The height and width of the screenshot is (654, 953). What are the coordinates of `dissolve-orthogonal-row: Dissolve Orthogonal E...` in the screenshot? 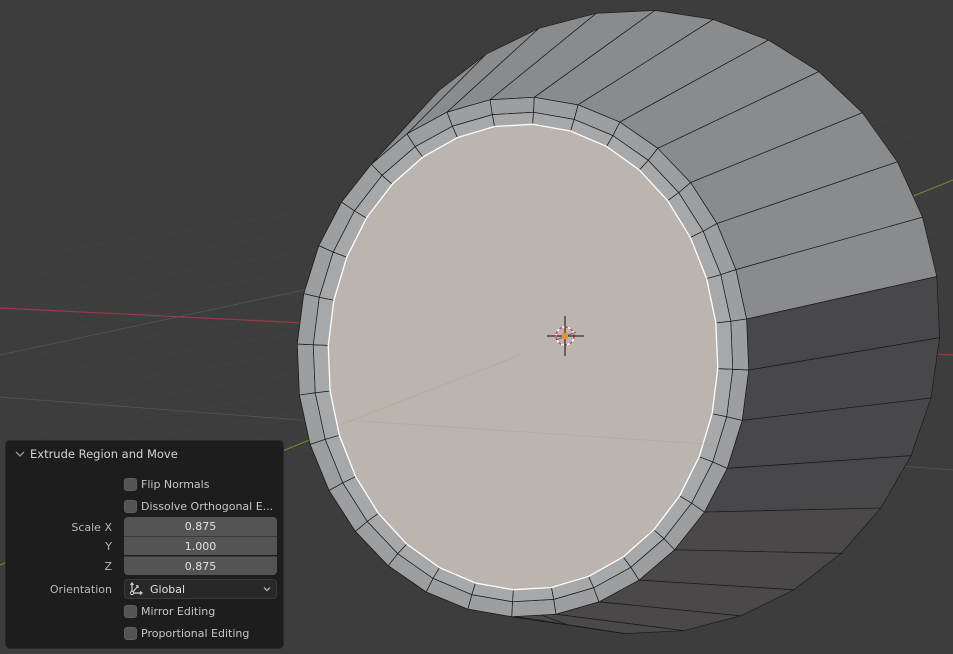 It's located at (144, 506).